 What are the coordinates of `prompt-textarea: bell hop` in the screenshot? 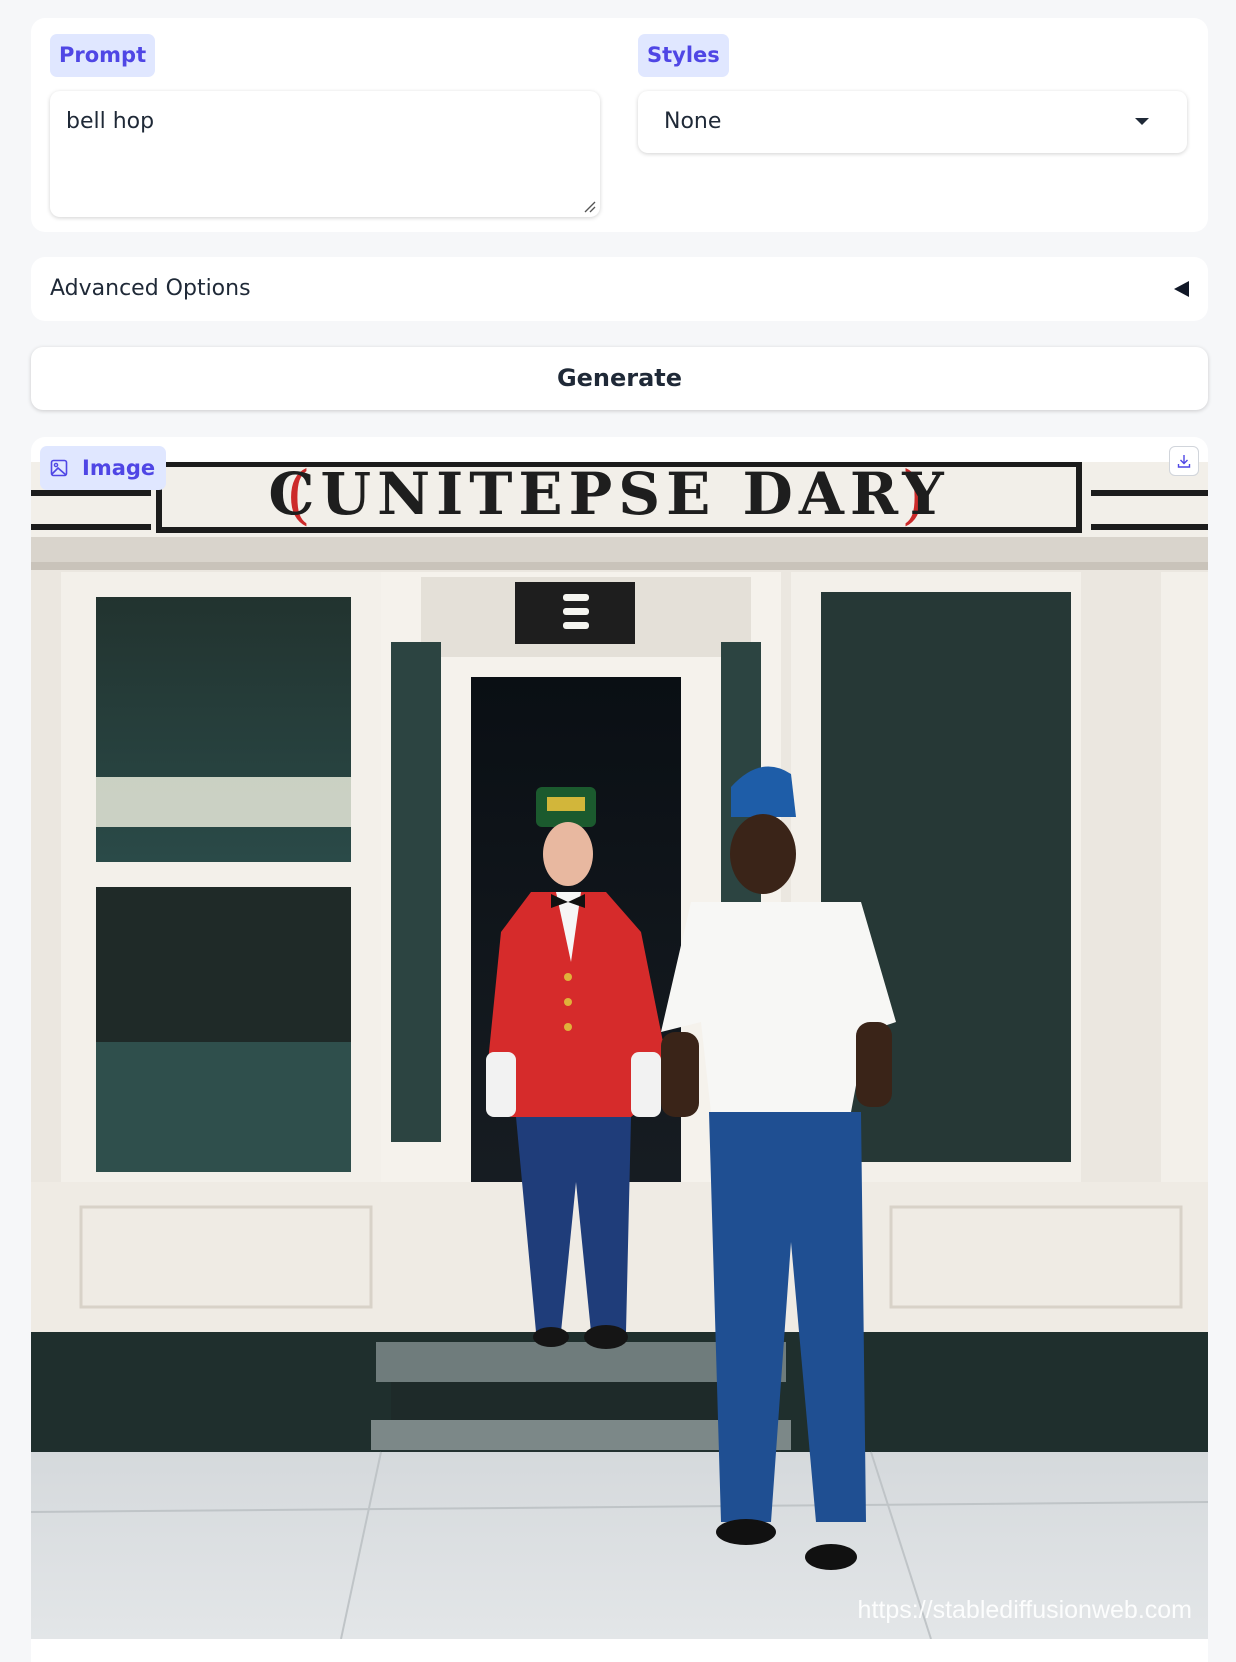 It's located at (325, 154).